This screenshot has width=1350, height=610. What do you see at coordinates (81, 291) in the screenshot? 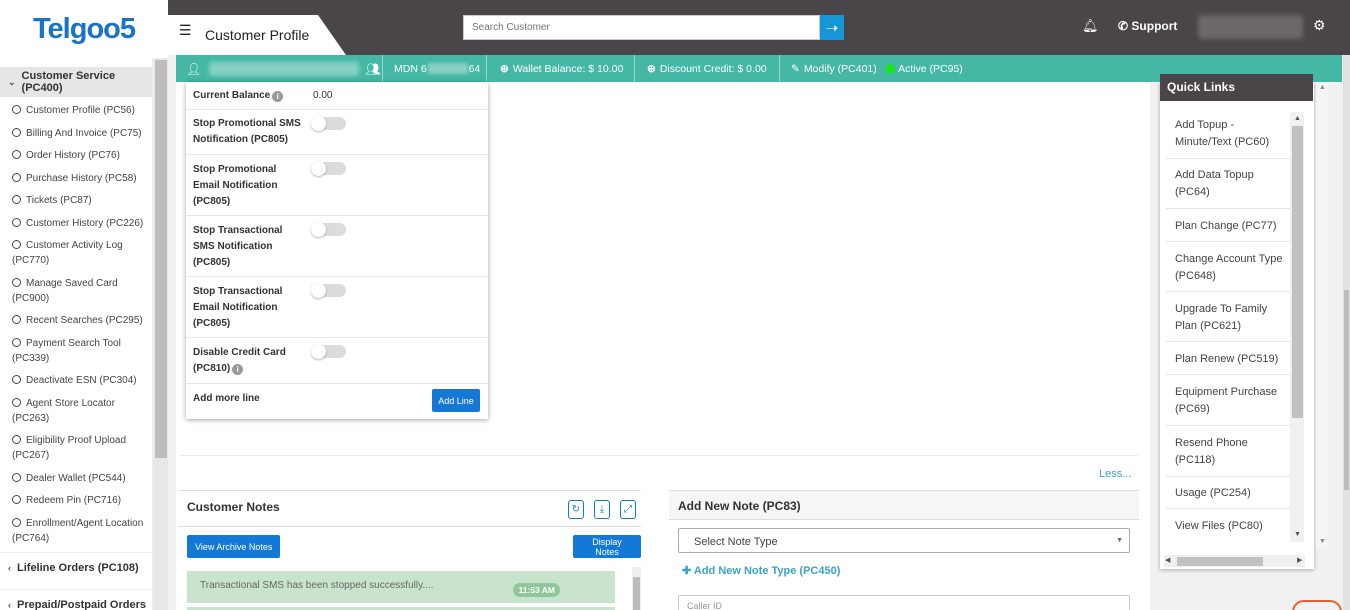
I see `sidebar-item-manage-saved-card: Manage Saved Card (PC900)` at bounding box center [81, 291].